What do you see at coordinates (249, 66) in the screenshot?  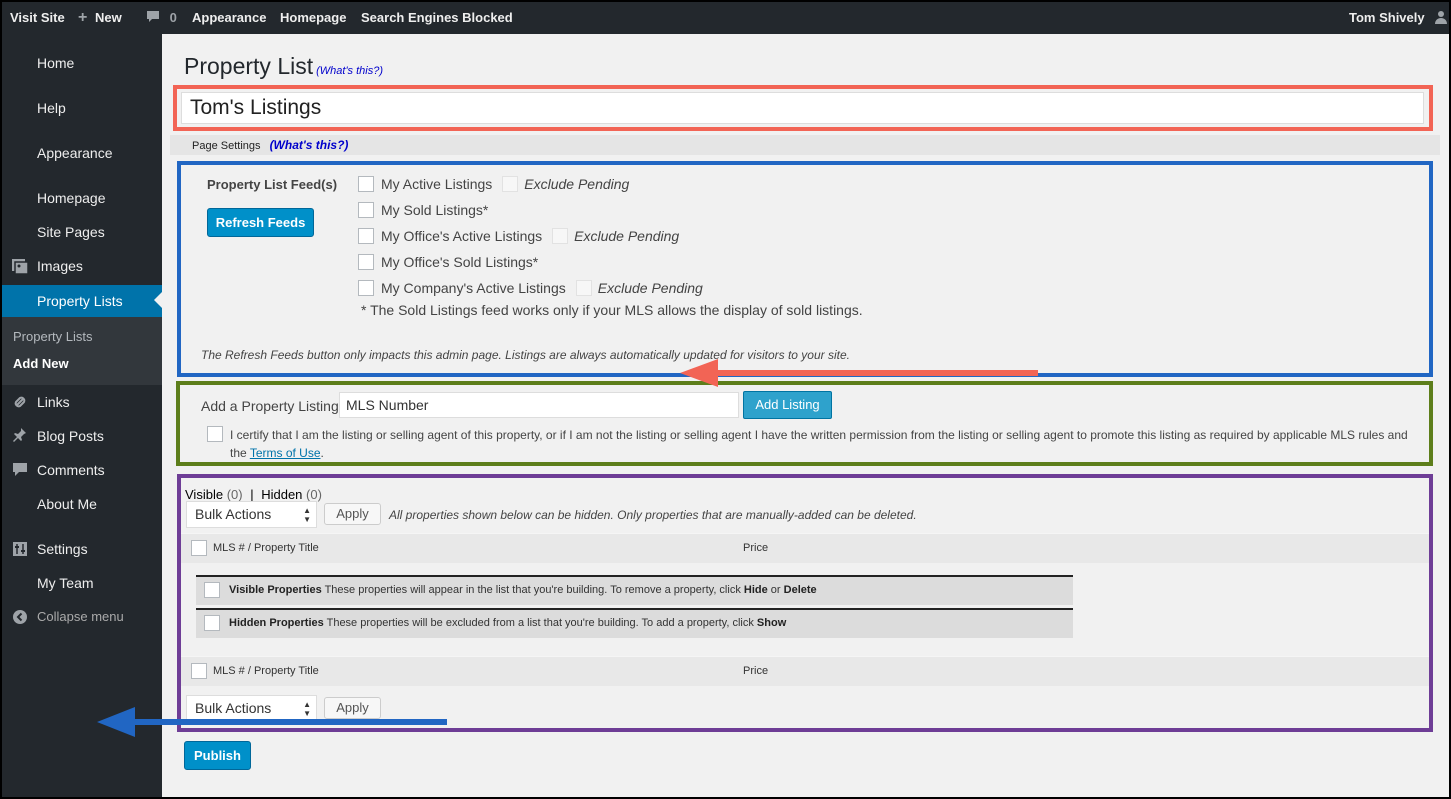 I see `page-title-text: Property List` at bounding box center [249, 66].